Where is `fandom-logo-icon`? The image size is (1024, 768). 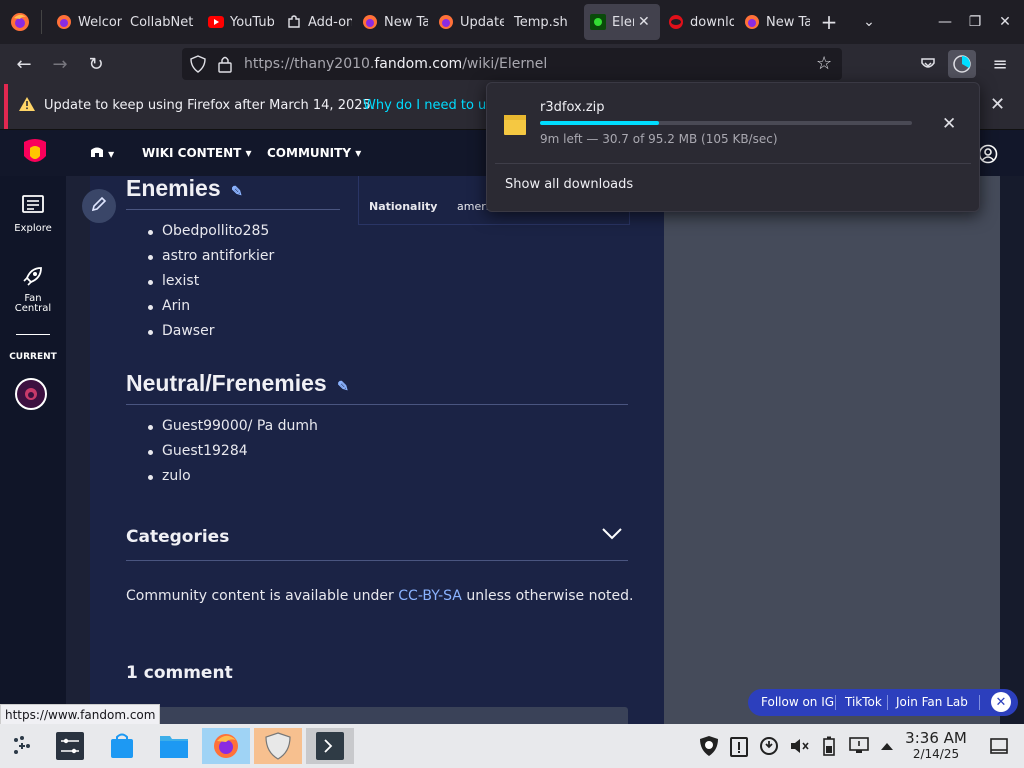
fandom-logo-icon is located at coordinates (35, 155).